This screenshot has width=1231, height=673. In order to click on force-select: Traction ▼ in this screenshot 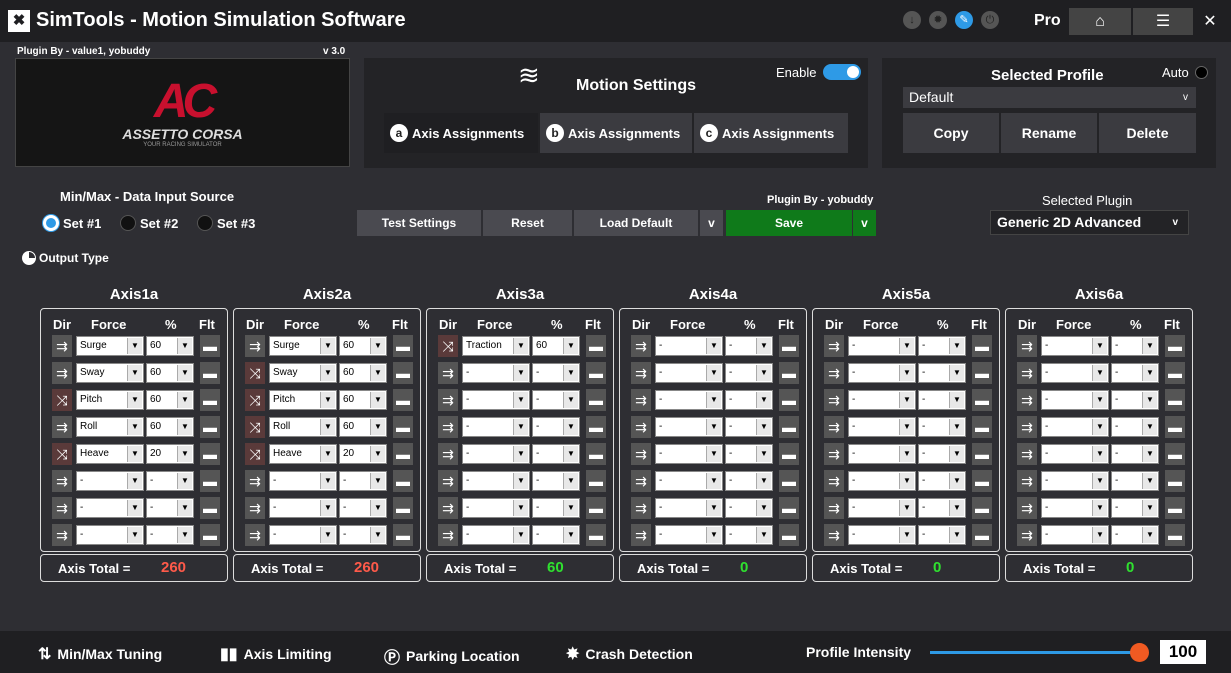, I will do `click(496, 346)`.